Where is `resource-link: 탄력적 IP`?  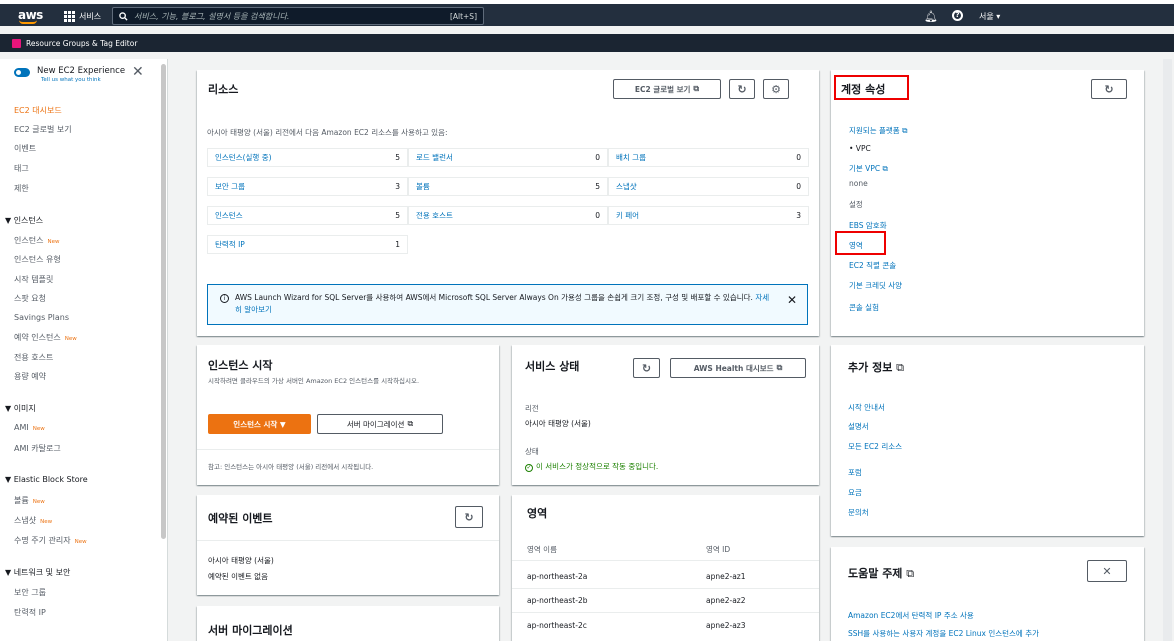 resource-link: 탄력적 IP is located at coordinates (230, 244).